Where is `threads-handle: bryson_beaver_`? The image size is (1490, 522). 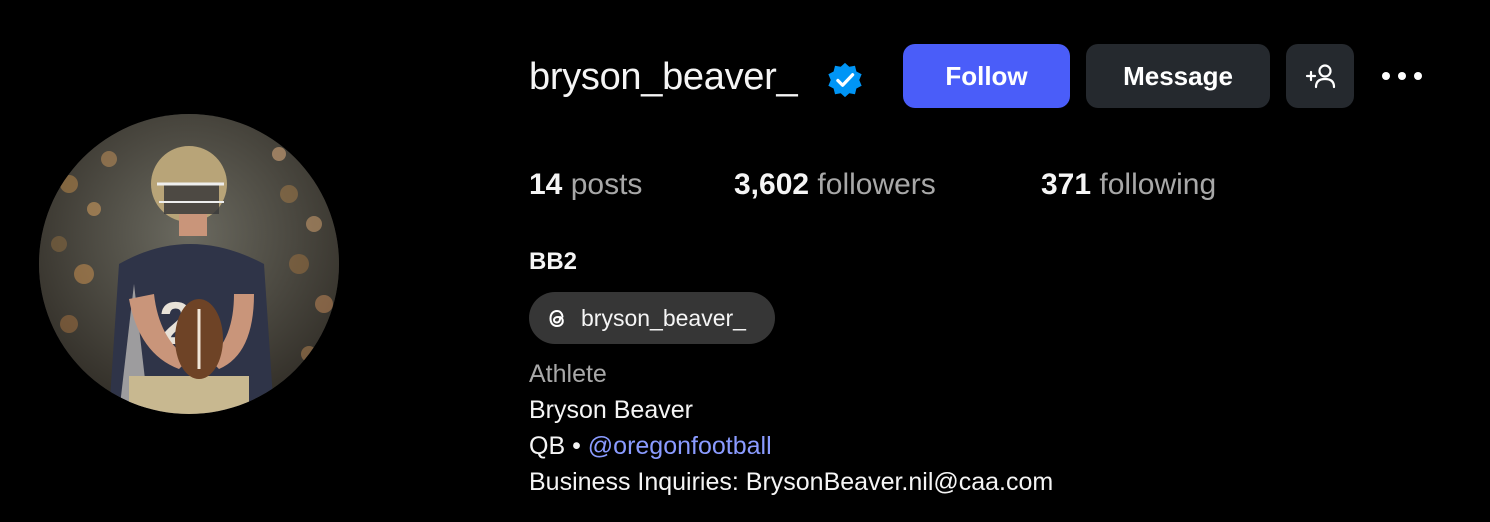
threads-handle: bryson_beaver_ is located at coordinates (663, 317).